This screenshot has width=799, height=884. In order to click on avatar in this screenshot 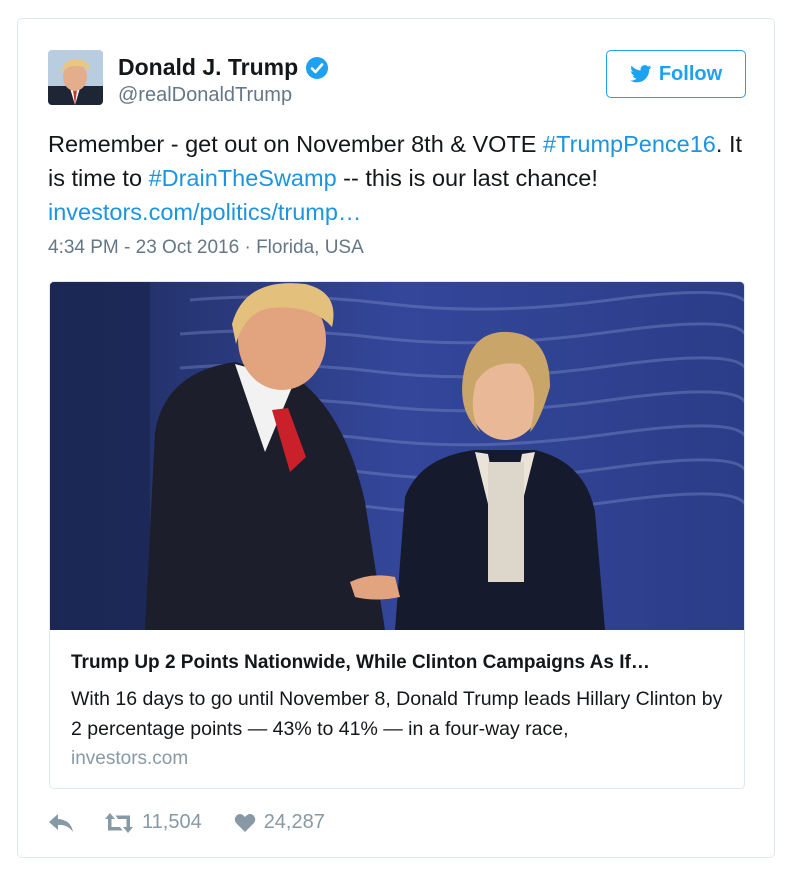, I will do `click(75, 77)`.